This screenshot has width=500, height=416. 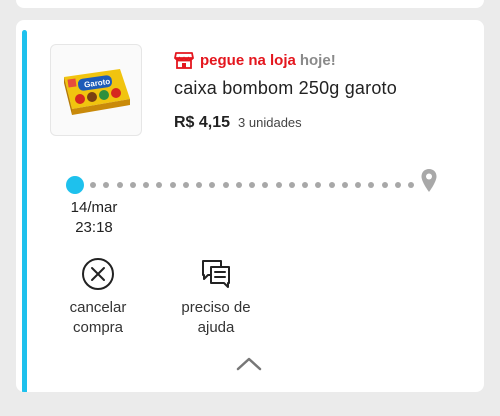 I want to click on product-price: R$ 4,15, so click(x=202, y=122).